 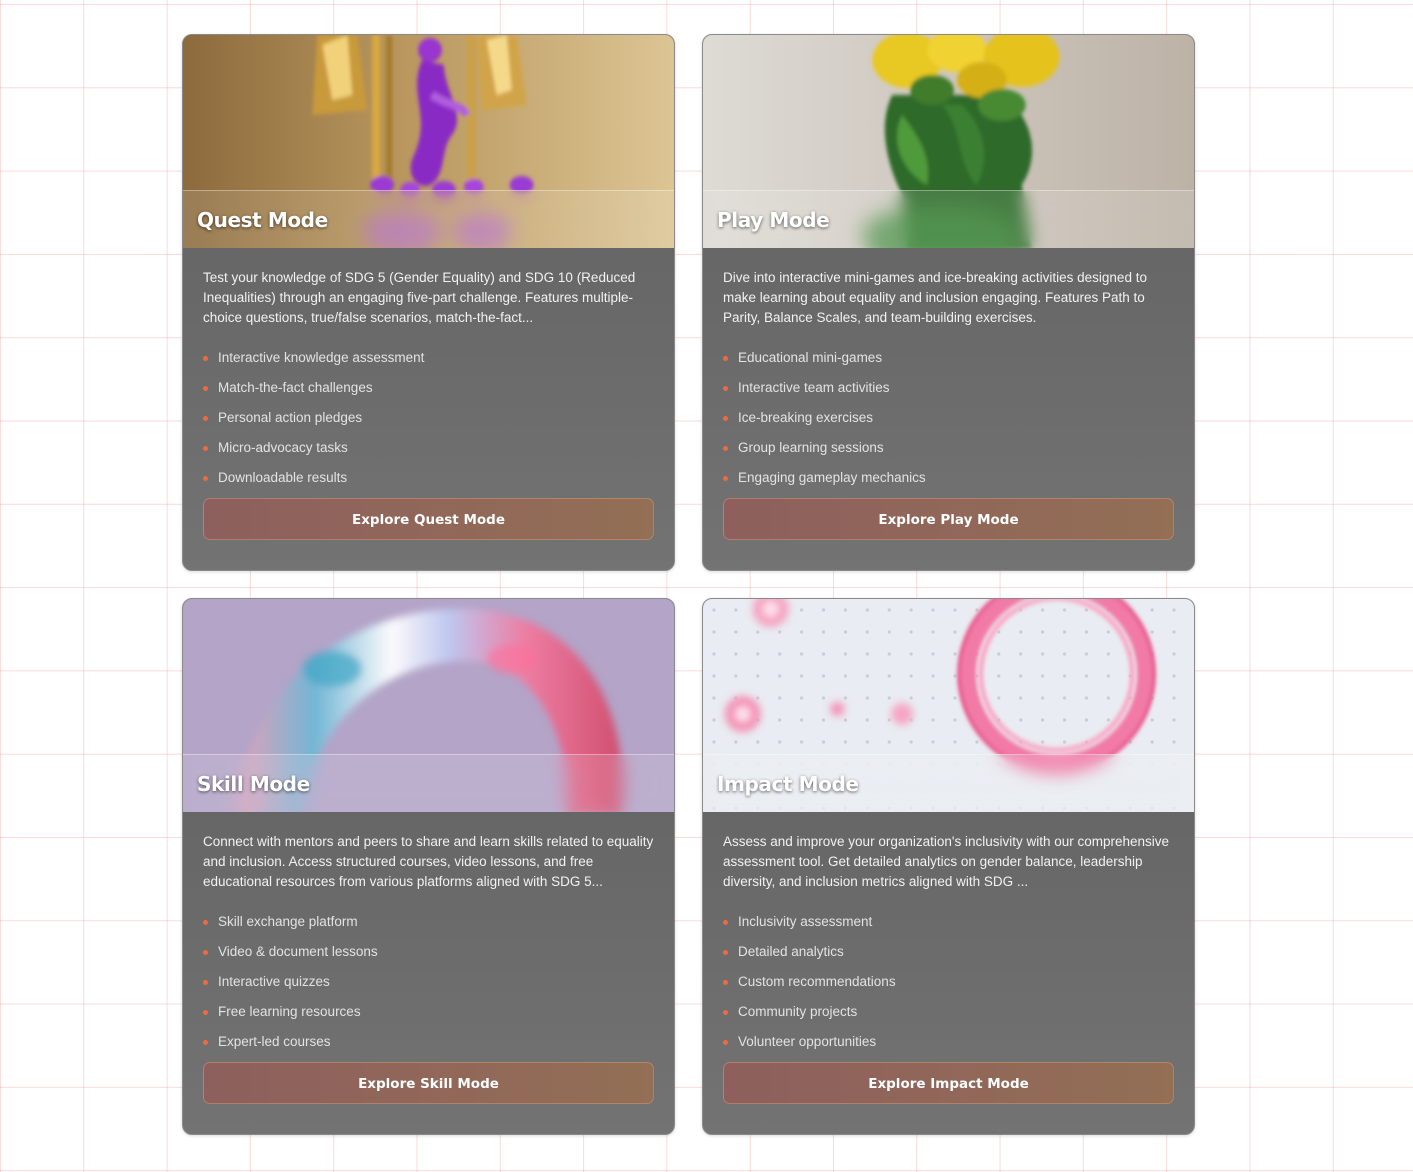 What do you see at coordinates (428, 957) in the screenshot?
I see `feature-item: Video & document lessons` at bounding box center [428, 957].